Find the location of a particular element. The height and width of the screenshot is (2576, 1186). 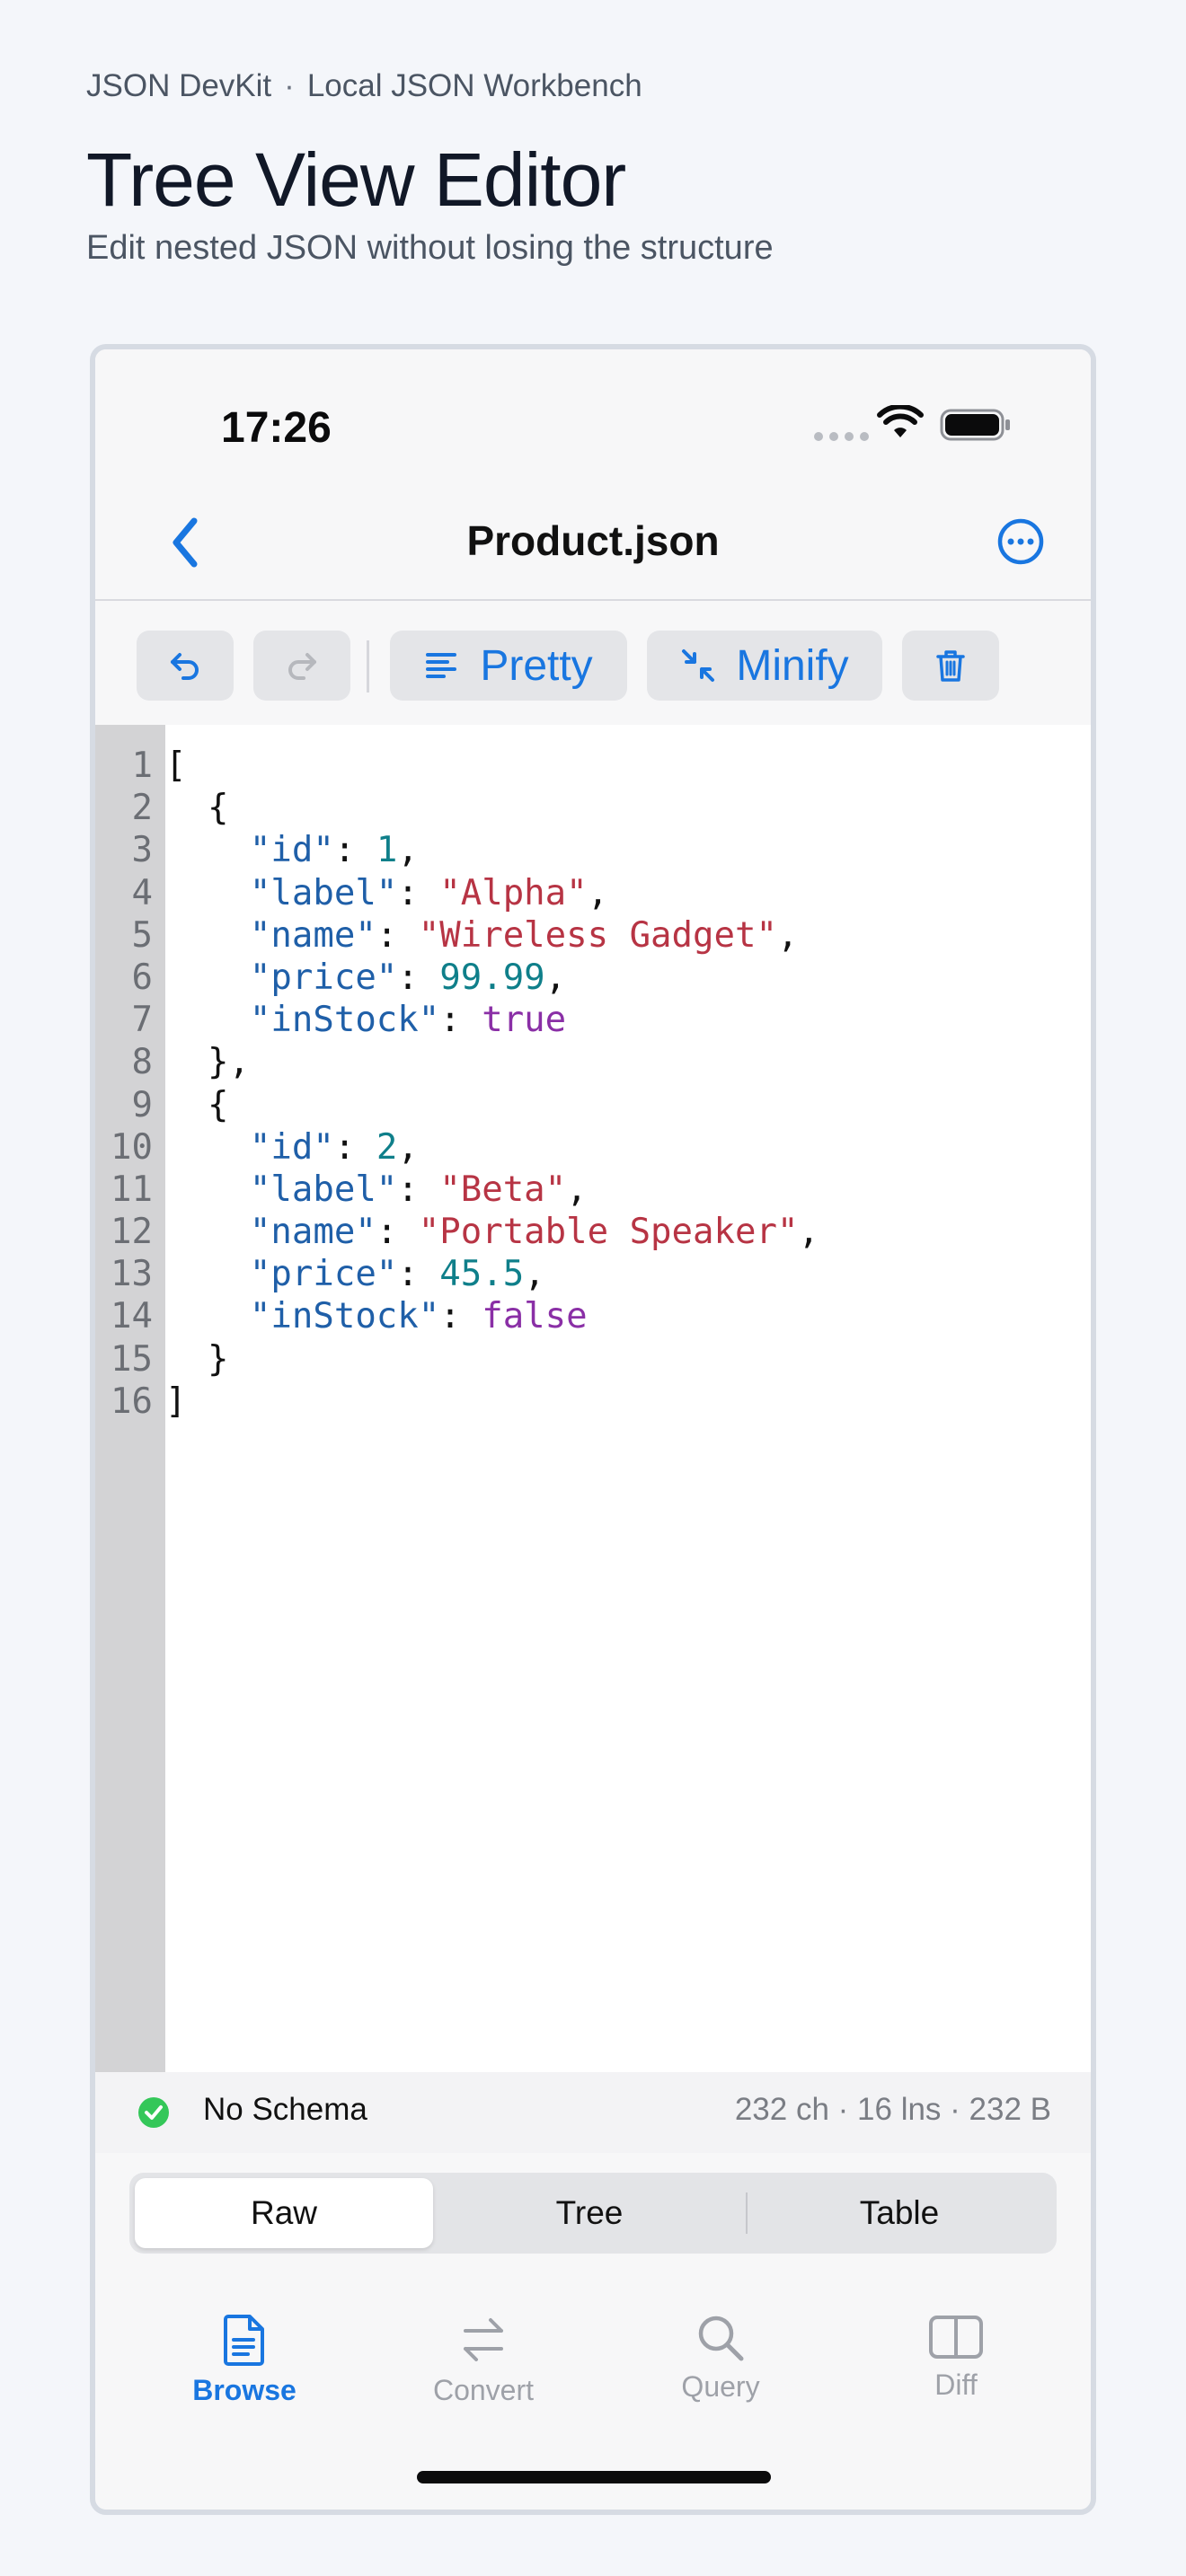

line-number: 9 is located at coordinates (142, 1104).